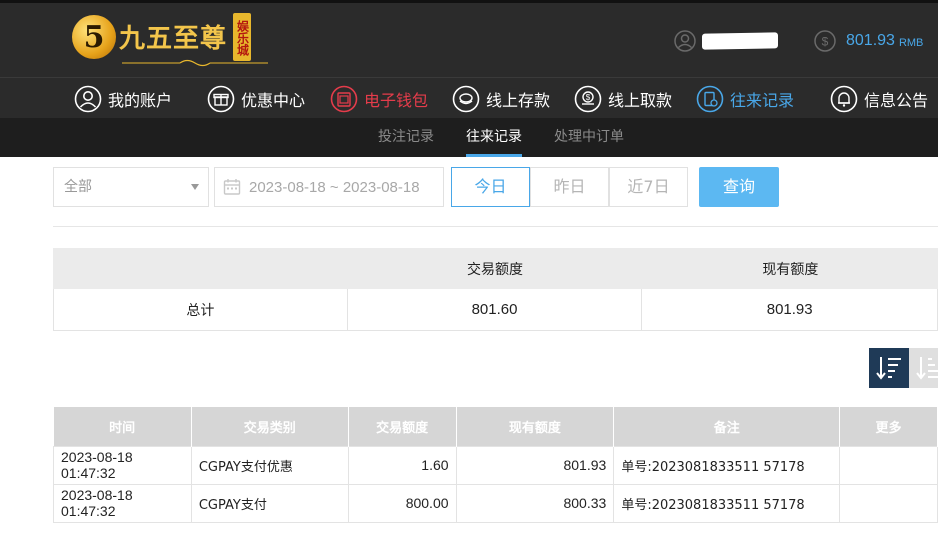 The width and height of the screenshot is (938, 535). I want to click on query-button: 查询, so click(739, 187).